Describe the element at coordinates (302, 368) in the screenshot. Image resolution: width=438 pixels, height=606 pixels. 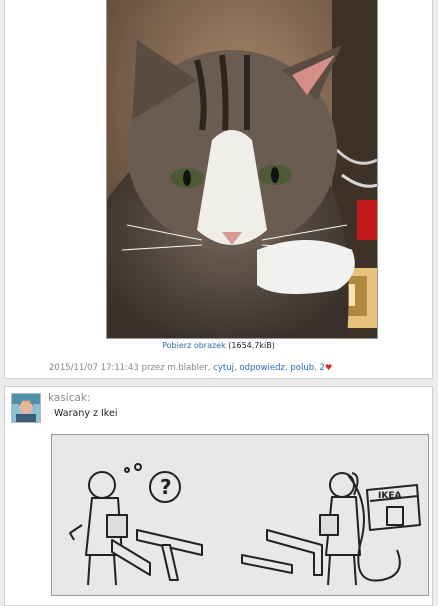
I see `like-link: polub` at that location.